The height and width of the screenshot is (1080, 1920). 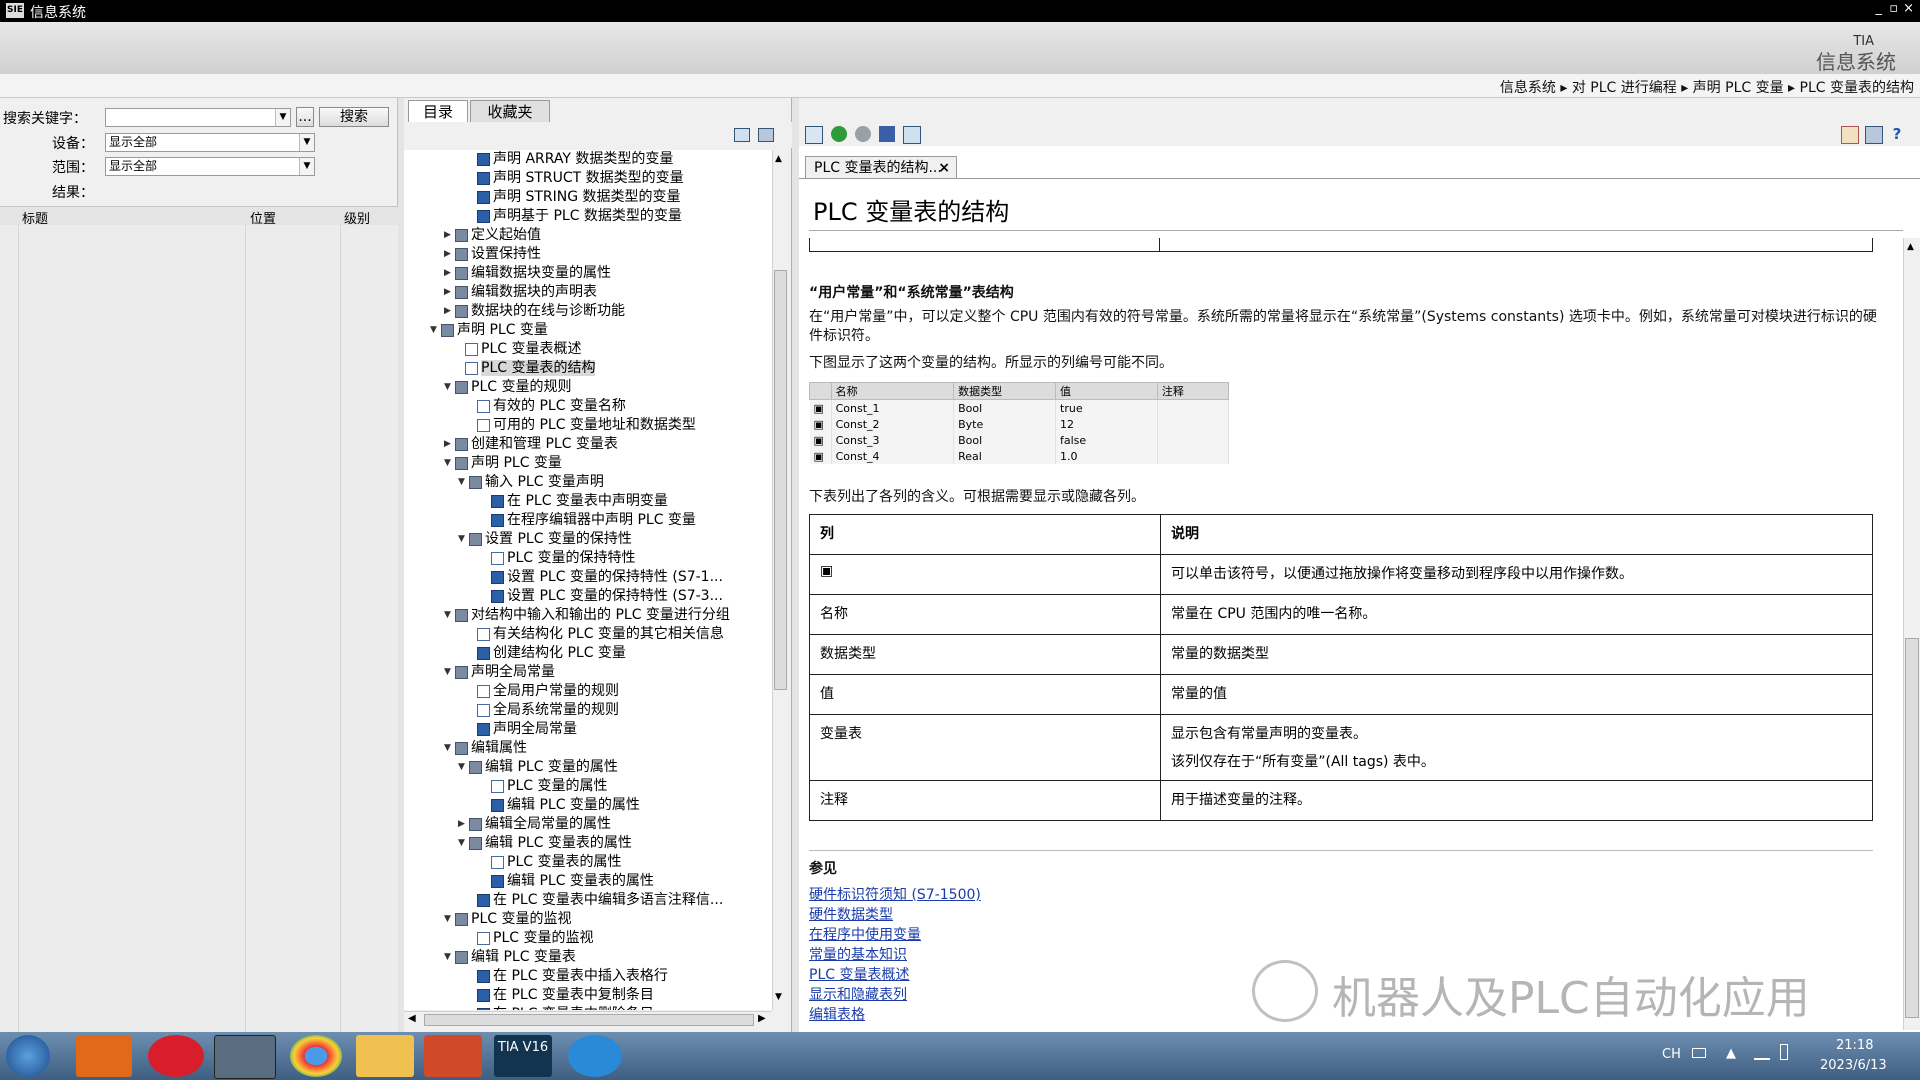 What do you see at coordinates (1731, 1053) in the screenshot?
I see `tray-expand-icon: ▲` at bounding box center [1731, 1053].